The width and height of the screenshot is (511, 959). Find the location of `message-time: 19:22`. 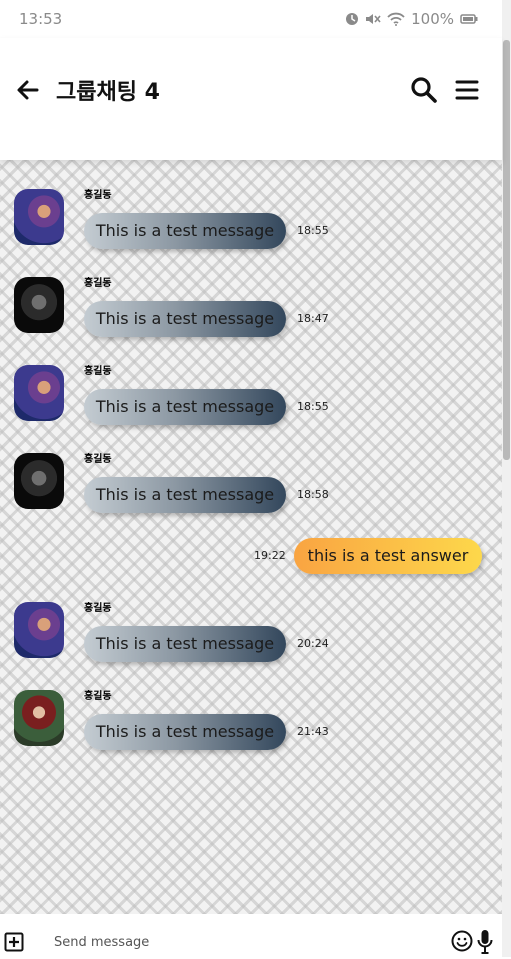

message-time: 19:22 is located at coordinates (270, 555).